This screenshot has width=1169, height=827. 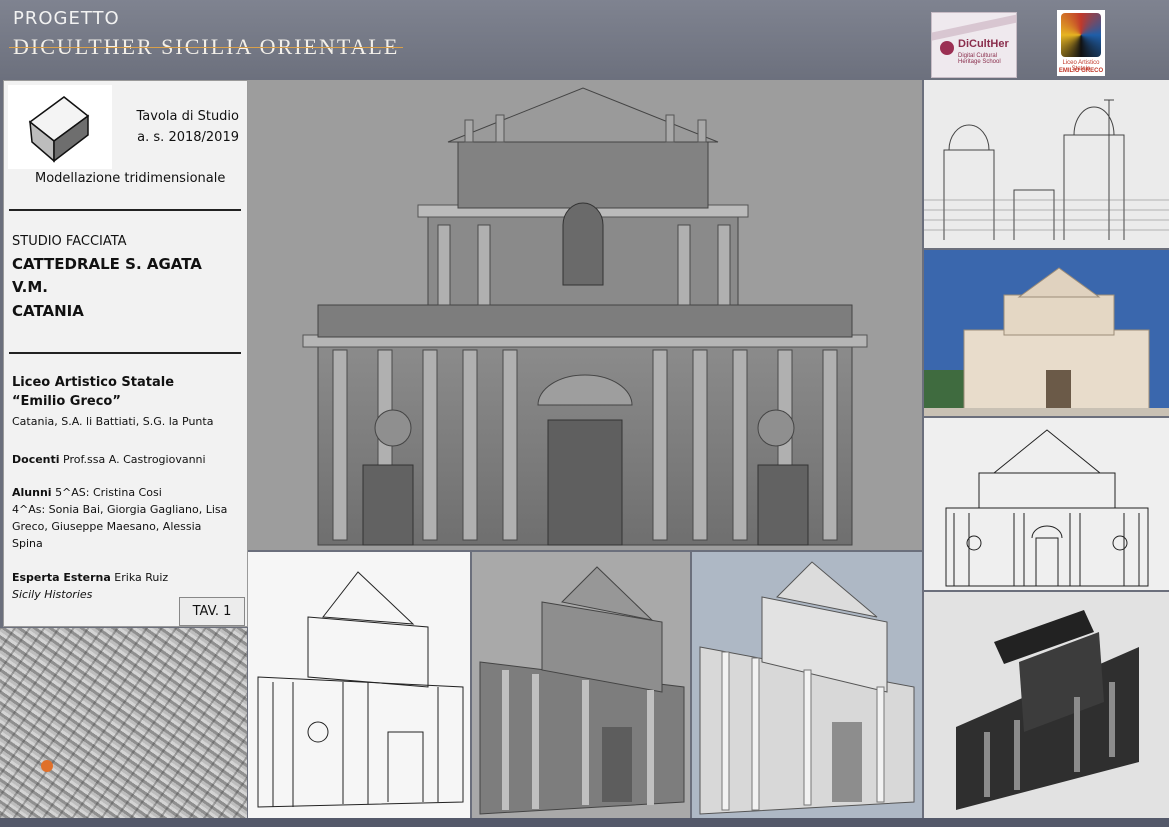 What do you see at coordinates (581, 685) in the screenshot?
I see `facade-perspective-gray-render` at bounding box center [581, 685].